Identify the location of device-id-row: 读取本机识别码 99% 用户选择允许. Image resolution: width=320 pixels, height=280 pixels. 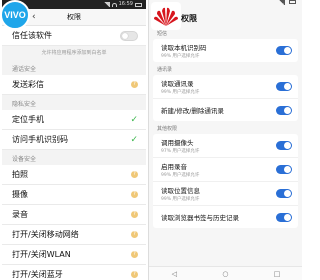
(225, 50).